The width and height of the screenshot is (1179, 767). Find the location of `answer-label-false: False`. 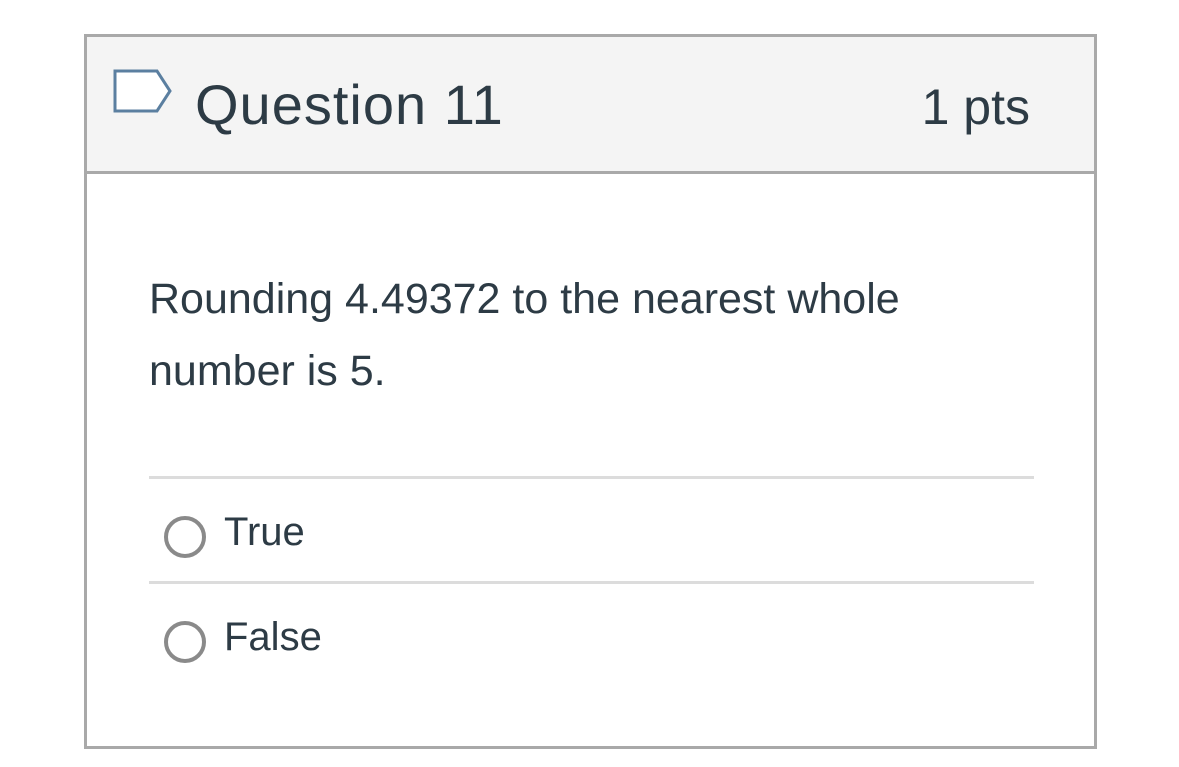

answer-label-false: False is located at coordinates (273, 637).